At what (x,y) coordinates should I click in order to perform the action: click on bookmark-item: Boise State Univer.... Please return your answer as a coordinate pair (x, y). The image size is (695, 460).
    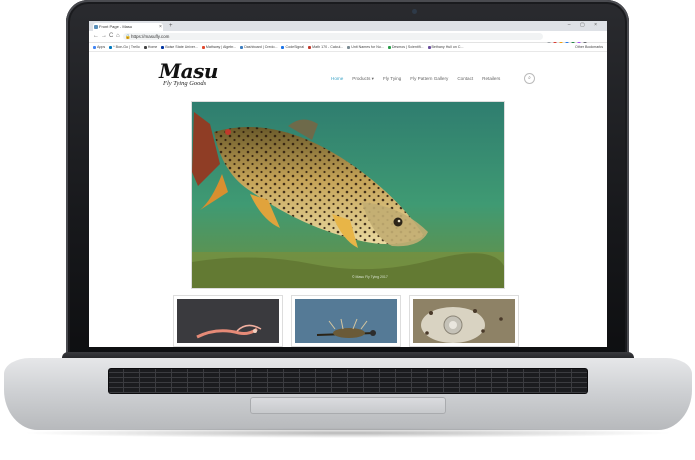
    Looking at the image, I should click on (179, 47).